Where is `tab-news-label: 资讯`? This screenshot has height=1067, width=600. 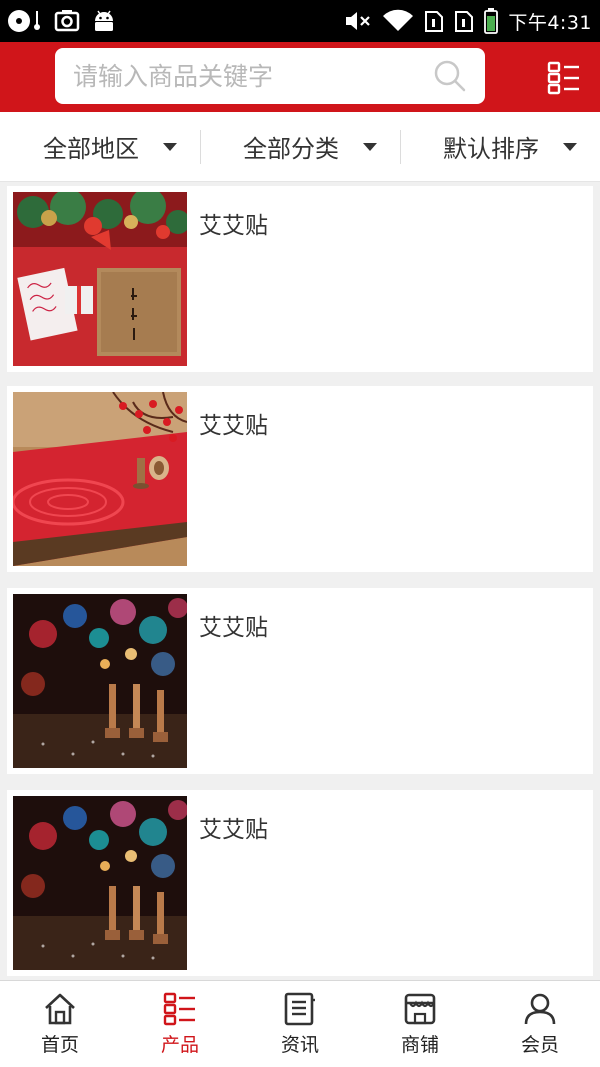 tab-news-label: 资讯 is located at coordinates (299, 1044).